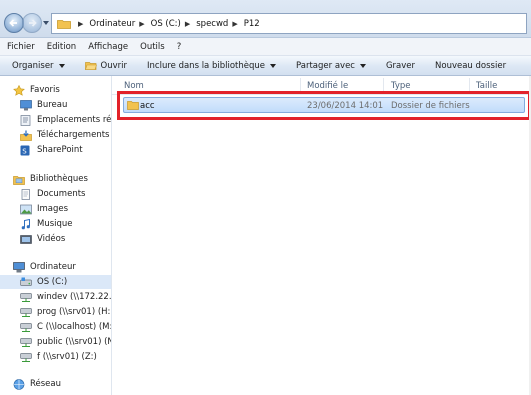  I want to click on nav-item-label: Musique, so click(55, 224).